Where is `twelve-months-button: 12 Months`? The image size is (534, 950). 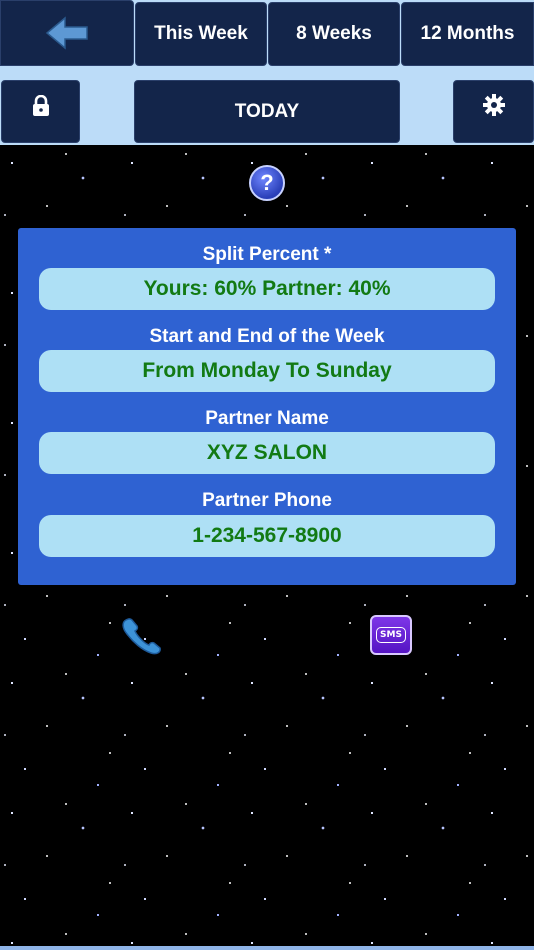 twelve-months-button: 12 Months is located at coordinates (467, 34).